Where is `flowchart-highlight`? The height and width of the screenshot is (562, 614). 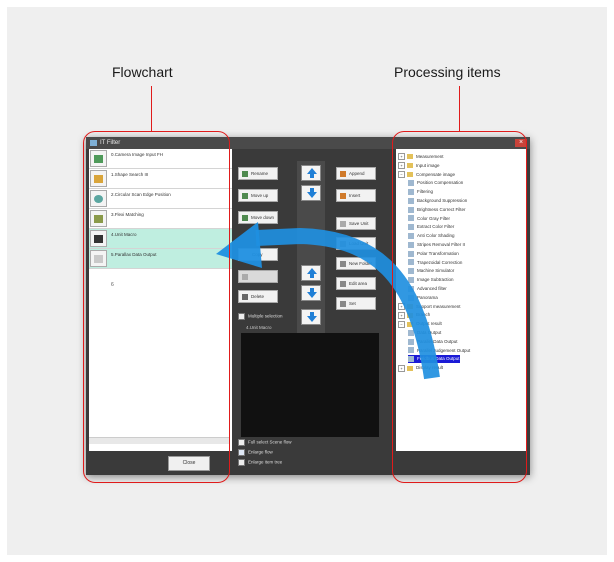
flowchart-highlight is located at coordinates (156, 307).